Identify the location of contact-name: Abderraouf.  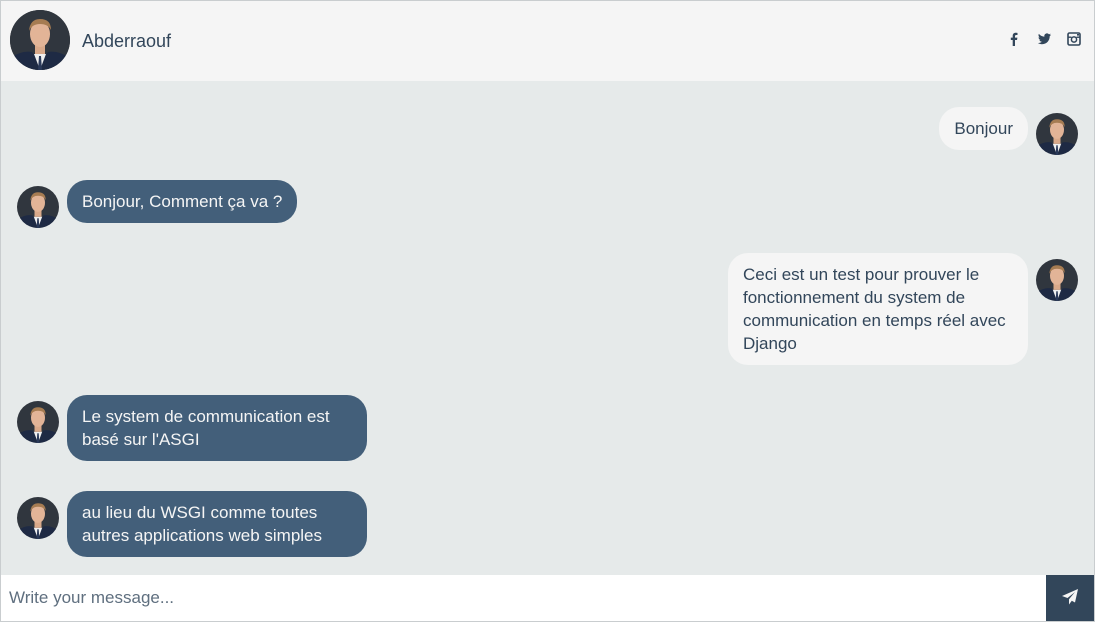
(127, 41).